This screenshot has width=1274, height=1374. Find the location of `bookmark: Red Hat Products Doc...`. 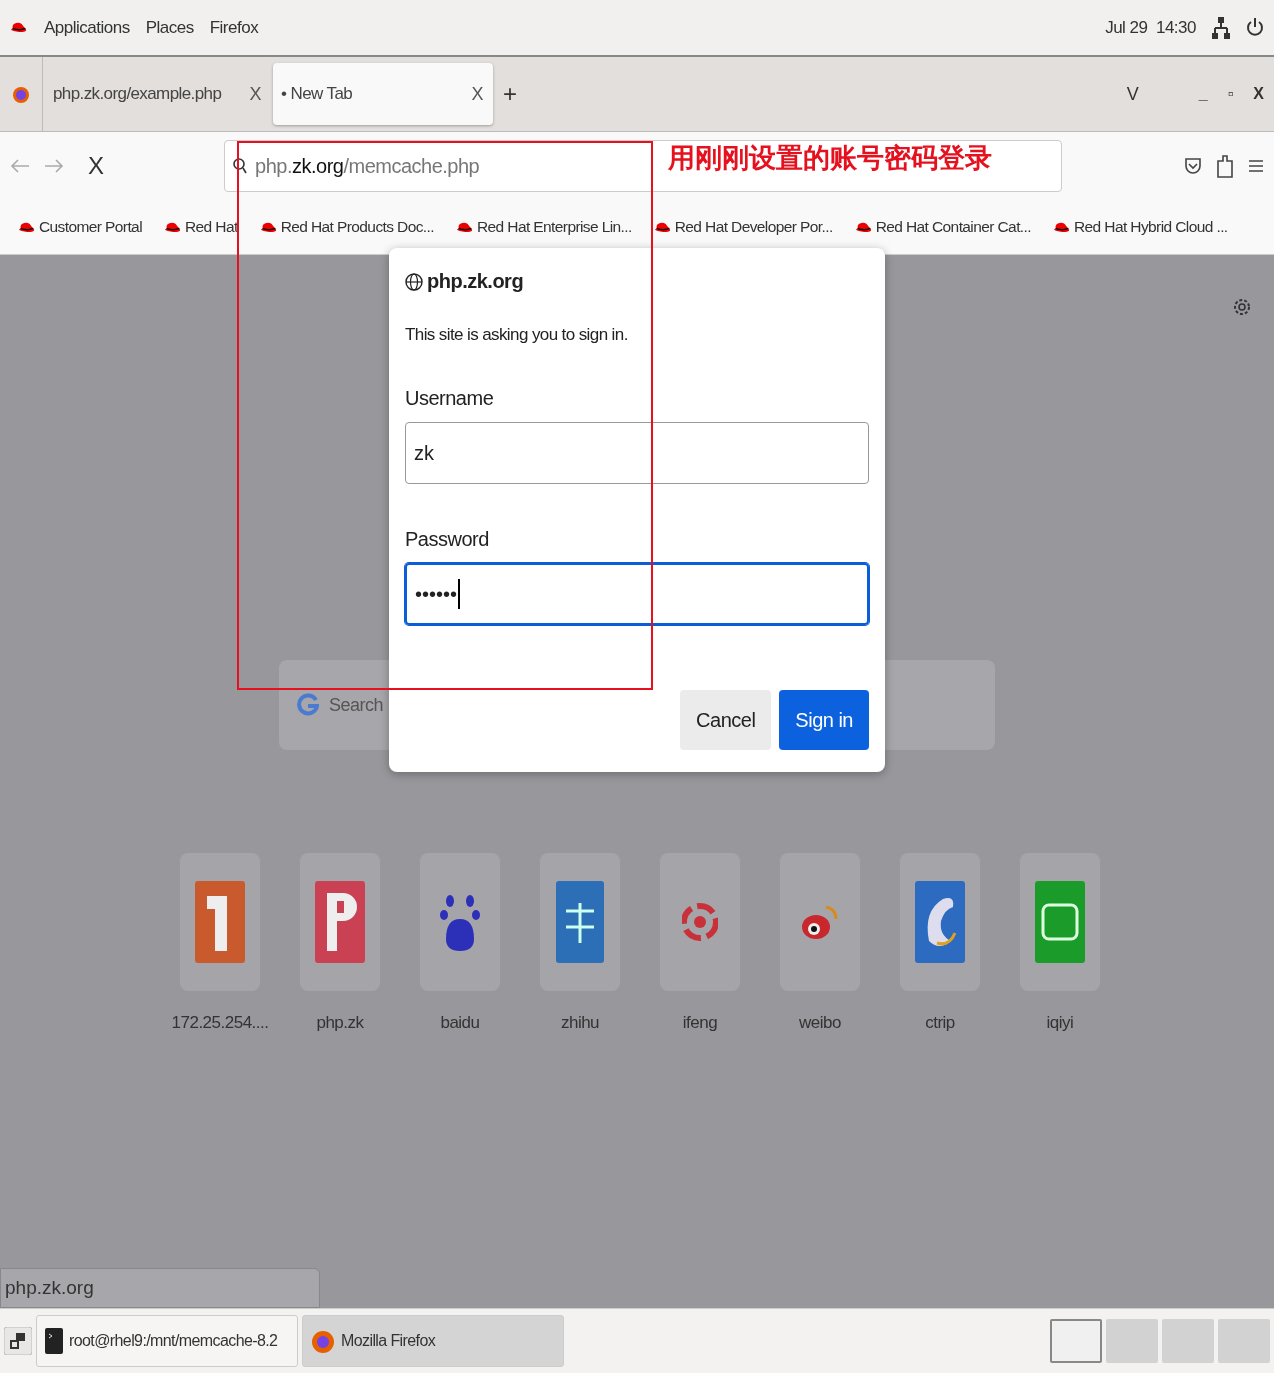

bookmark: Red Hat Products Doc... is located at coordinates (357, 227).